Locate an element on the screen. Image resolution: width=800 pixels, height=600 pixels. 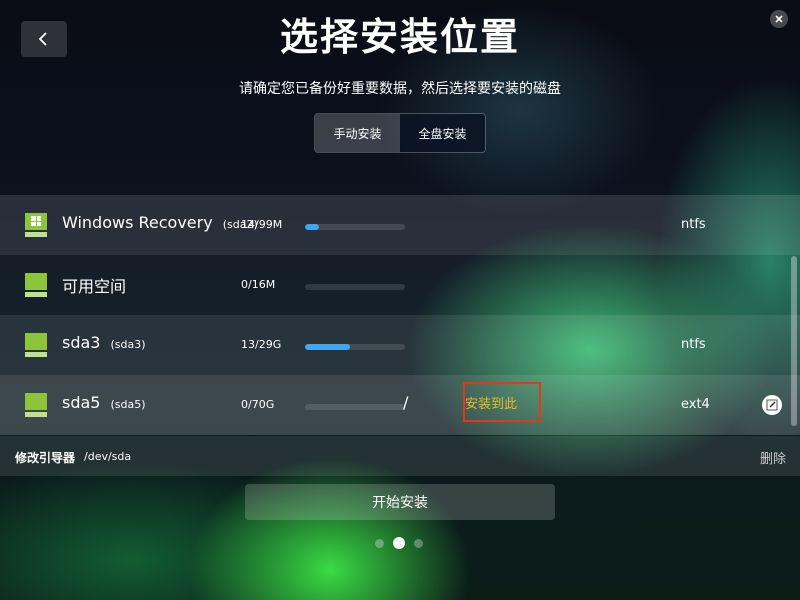
windows-disk-icon is located at coordinates (36, 225).